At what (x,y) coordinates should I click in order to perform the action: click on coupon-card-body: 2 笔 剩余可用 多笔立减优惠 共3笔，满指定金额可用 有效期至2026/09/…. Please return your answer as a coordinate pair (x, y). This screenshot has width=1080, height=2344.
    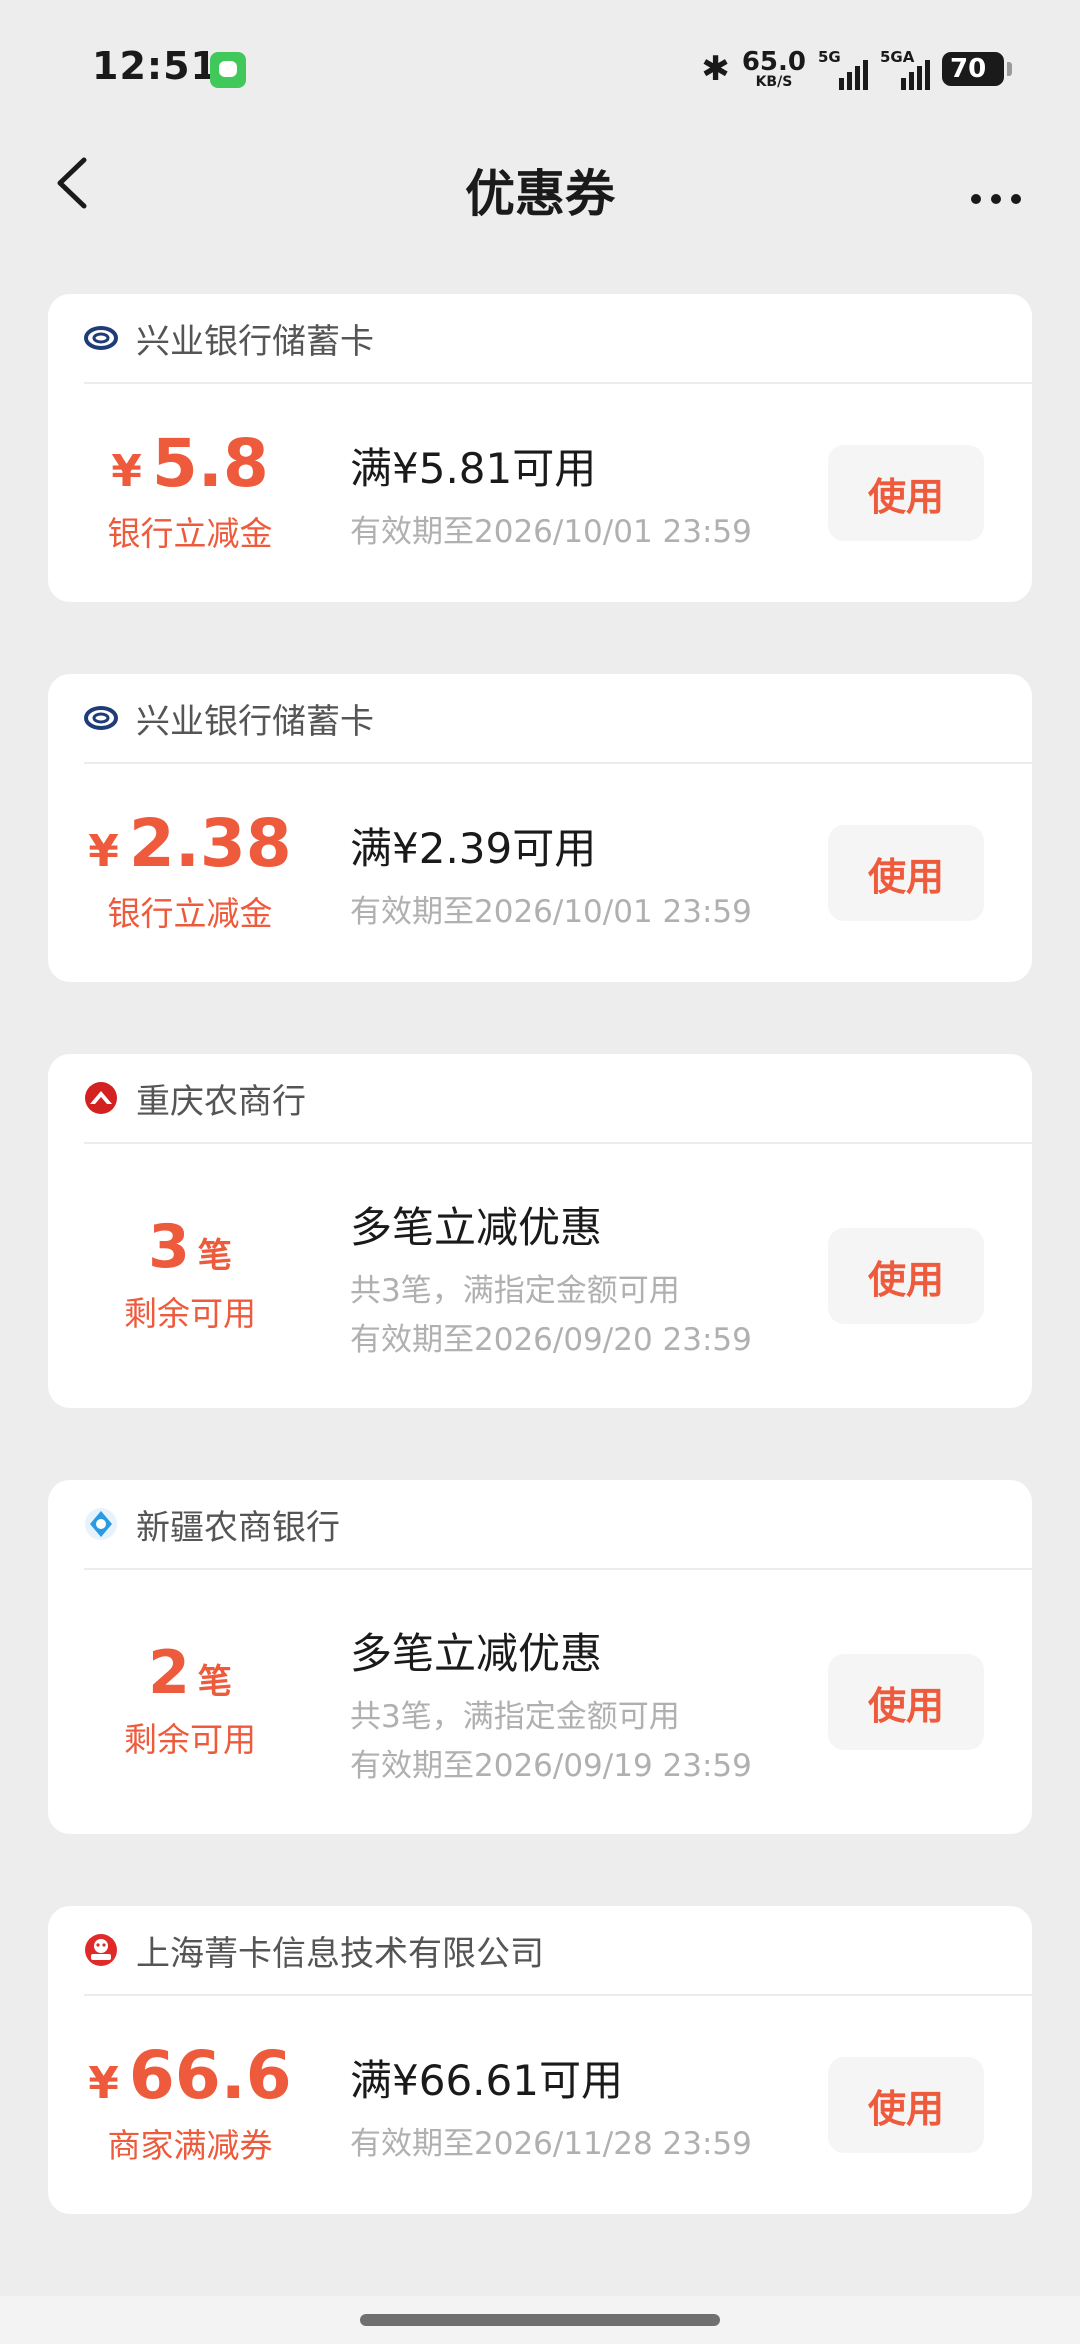
    Looking at the image, I should click on (540, 1702).